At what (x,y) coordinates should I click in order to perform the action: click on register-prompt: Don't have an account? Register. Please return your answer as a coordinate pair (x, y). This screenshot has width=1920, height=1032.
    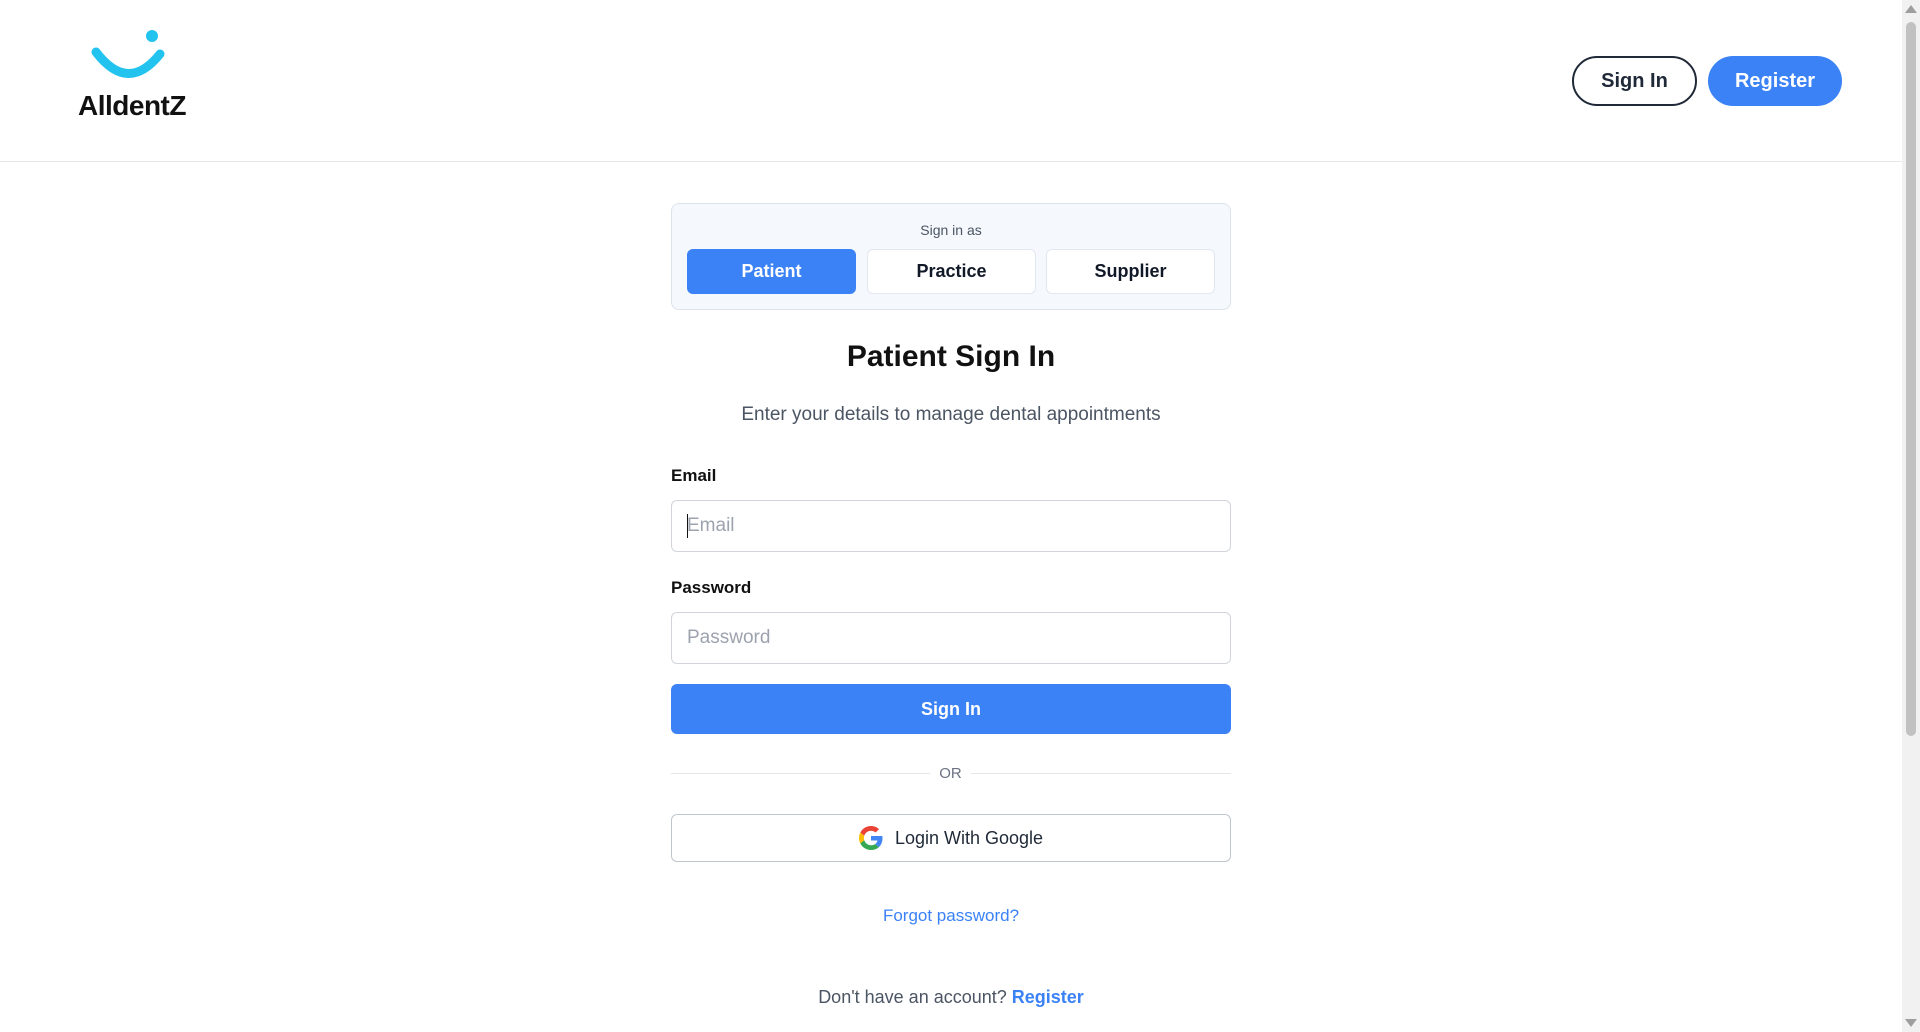
    Looking at the image, I should click on (951, 997).